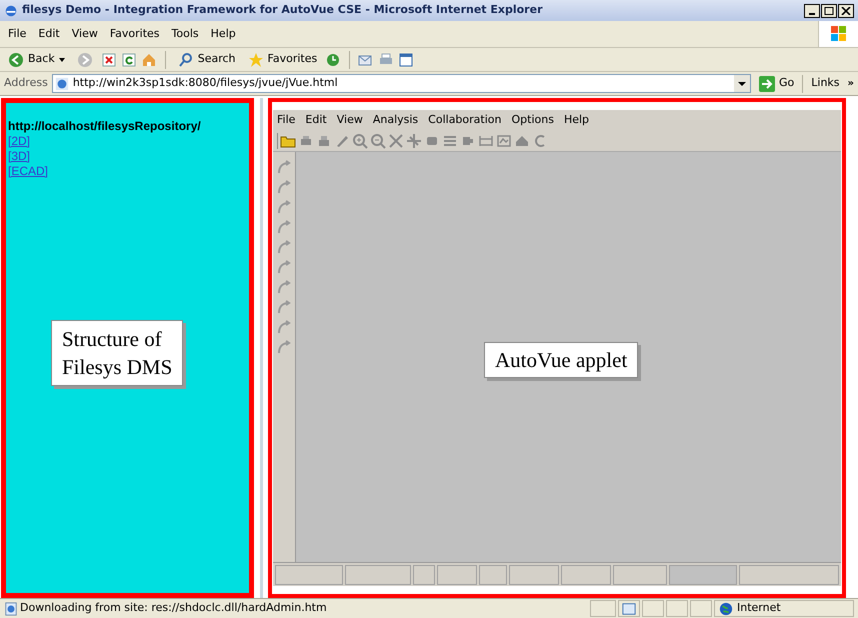 The image size is (858, 618). I want to click on status-text: Downloading from site: res://shdoclc.dll/hardAdmin.htm, so click(174, 608).